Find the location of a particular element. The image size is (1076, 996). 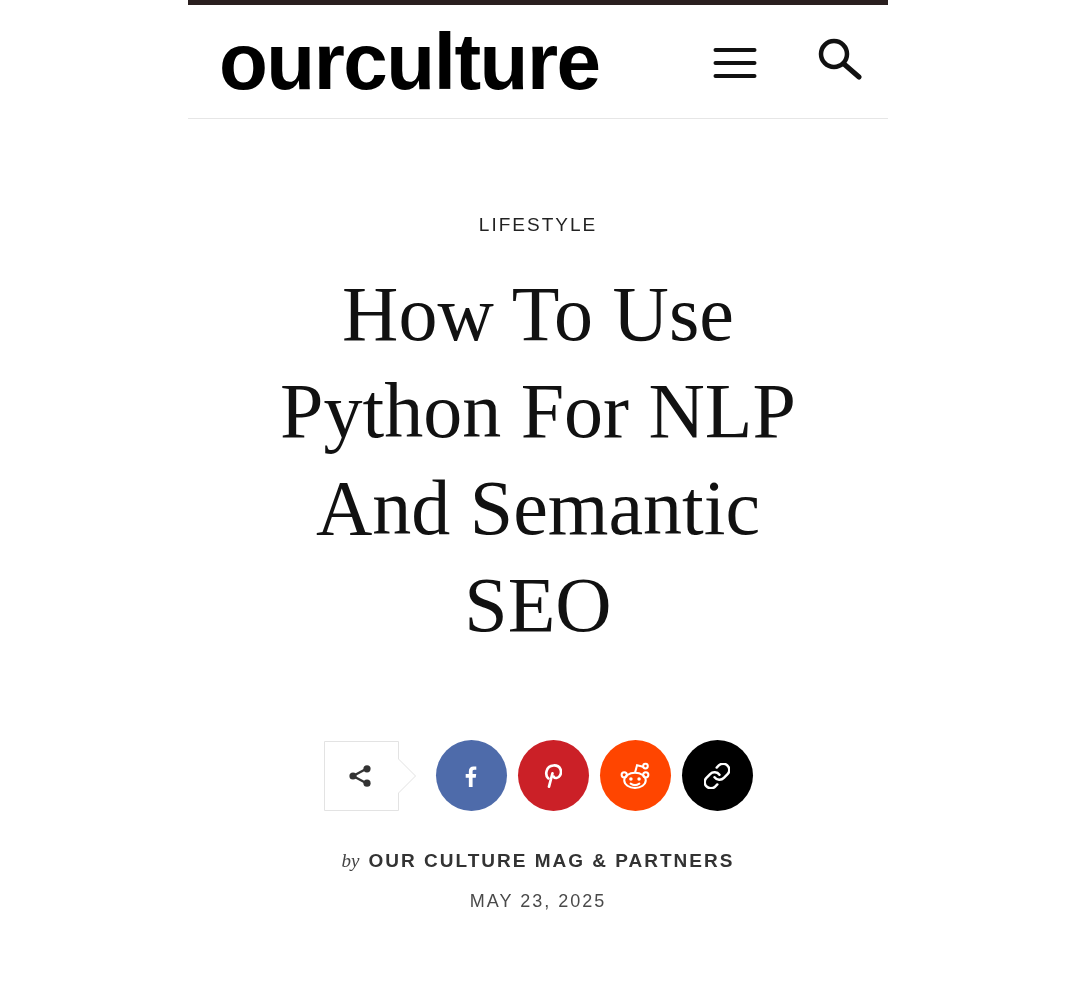

category-label: LIFESTYLE is located at coordinates (538, 225).